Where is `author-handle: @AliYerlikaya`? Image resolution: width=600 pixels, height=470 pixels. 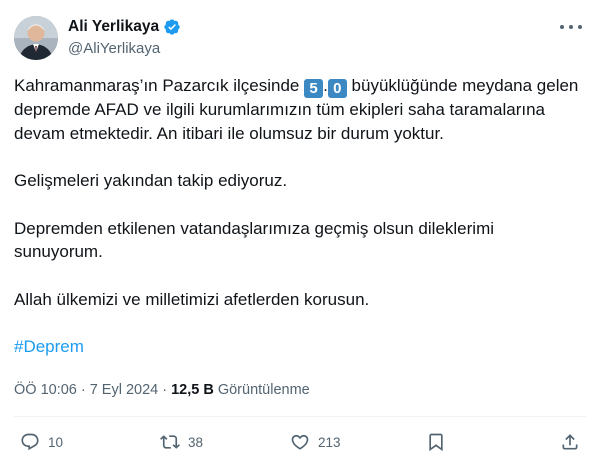
author-handle: @AliYerlikaya is located at coordinates (124, 48).